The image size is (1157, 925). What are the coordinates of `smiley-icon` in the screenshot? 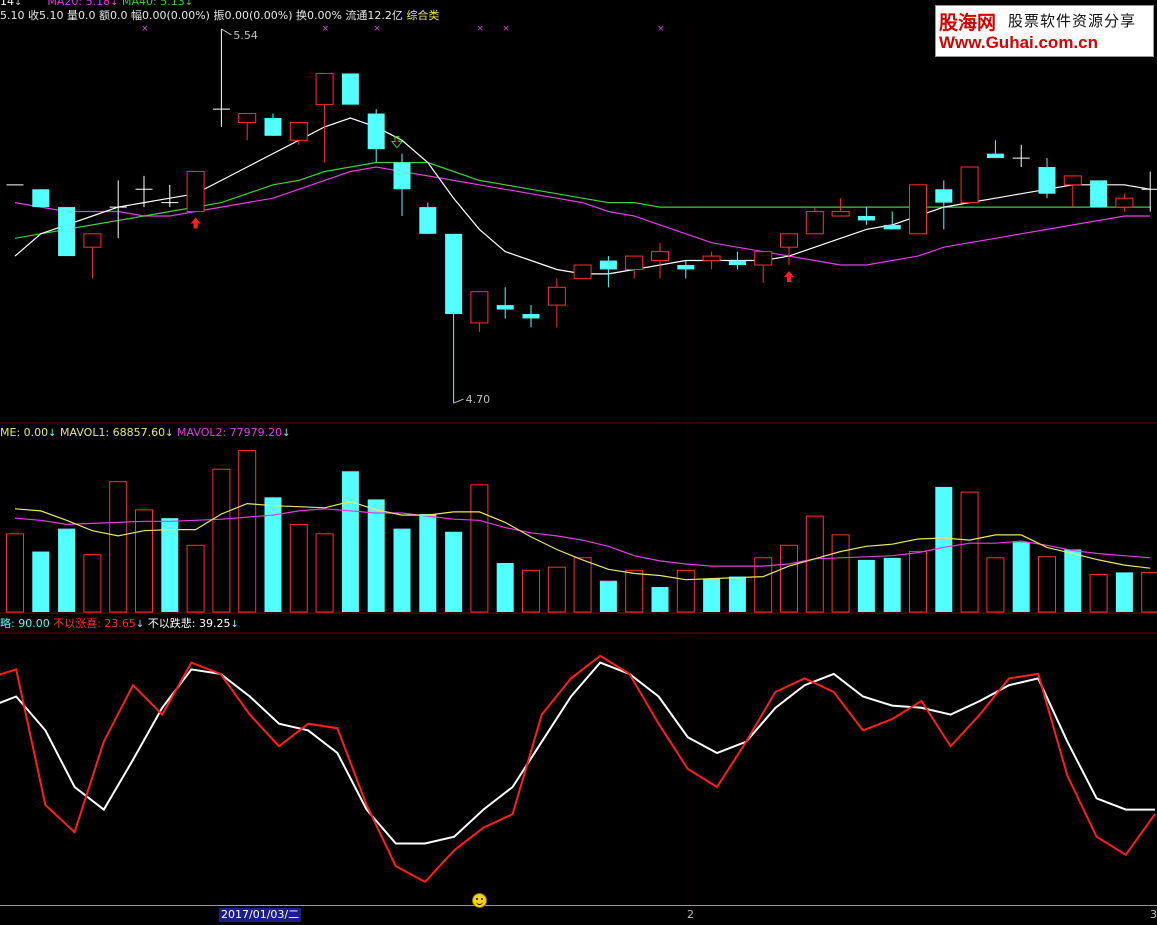 It's located at (479, 900).